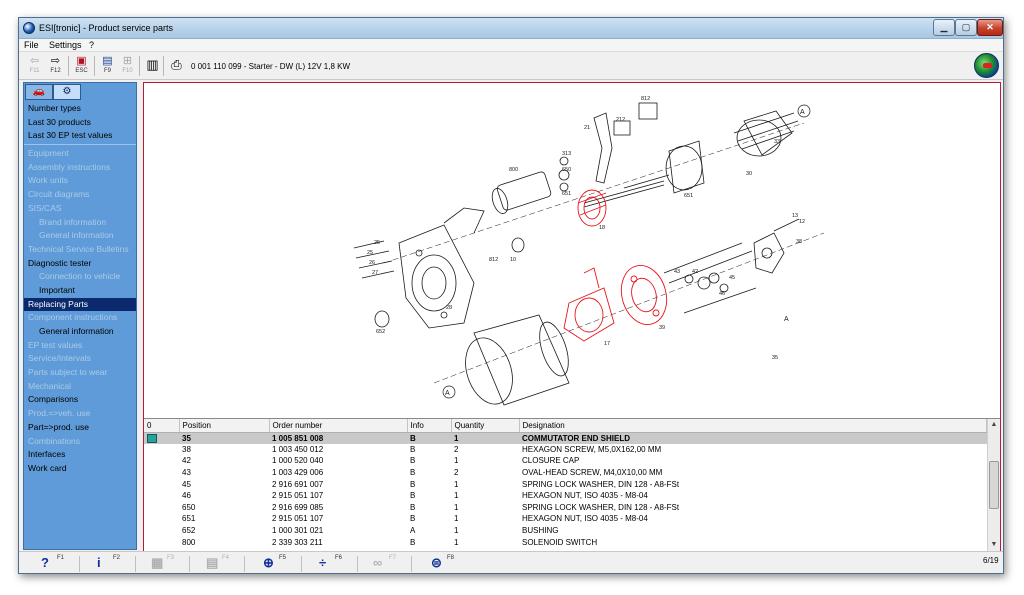  I want to click on part-callout-label: 12, so click(802, 222).